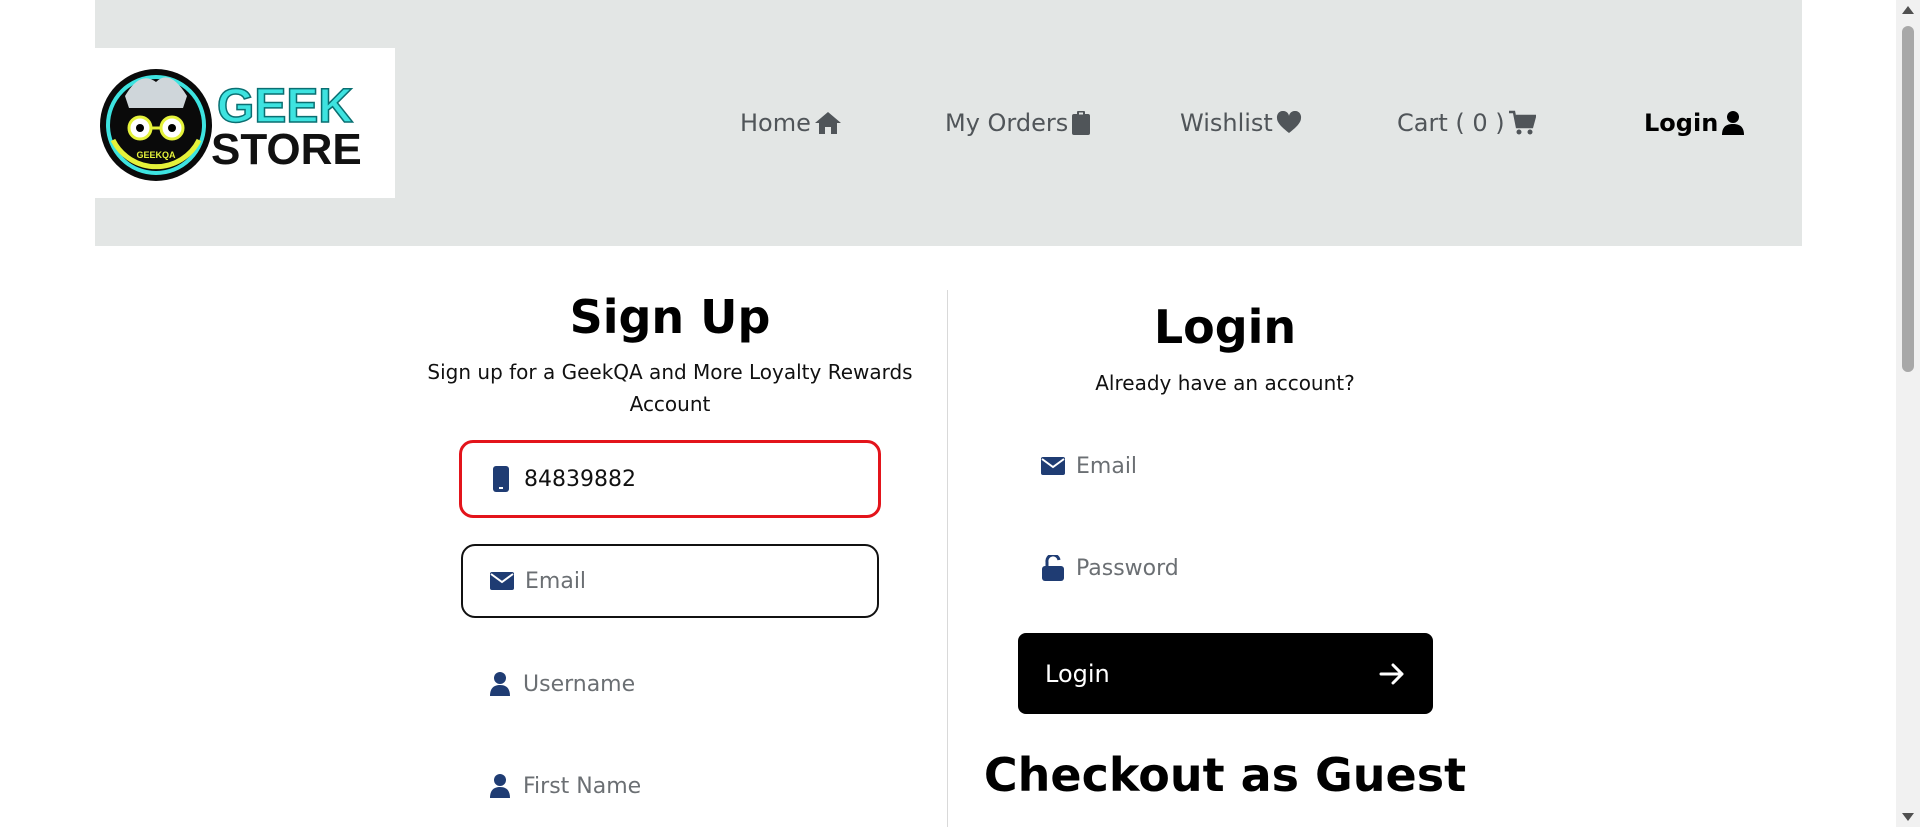 The width and height of the screenshot is (1920, 827). Describe the element at coordinates (286, 149) in the screenshot. I see `logo-bottom-text: STORE` at that location.